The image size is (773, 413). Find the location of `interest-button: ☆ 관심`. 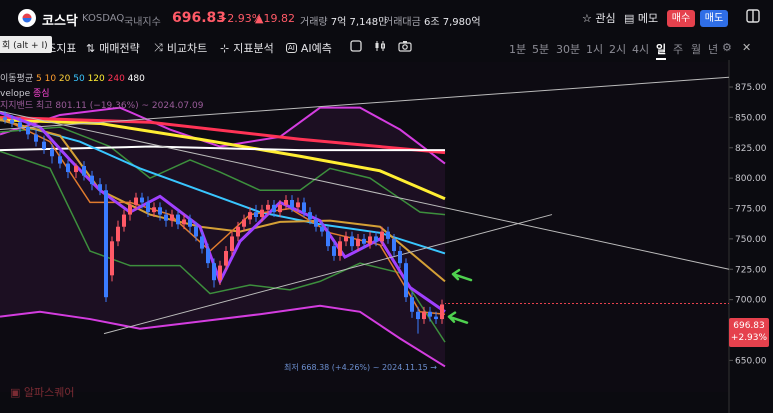

interest-button: ☆ 관심 is located at coordinates (599, 18).